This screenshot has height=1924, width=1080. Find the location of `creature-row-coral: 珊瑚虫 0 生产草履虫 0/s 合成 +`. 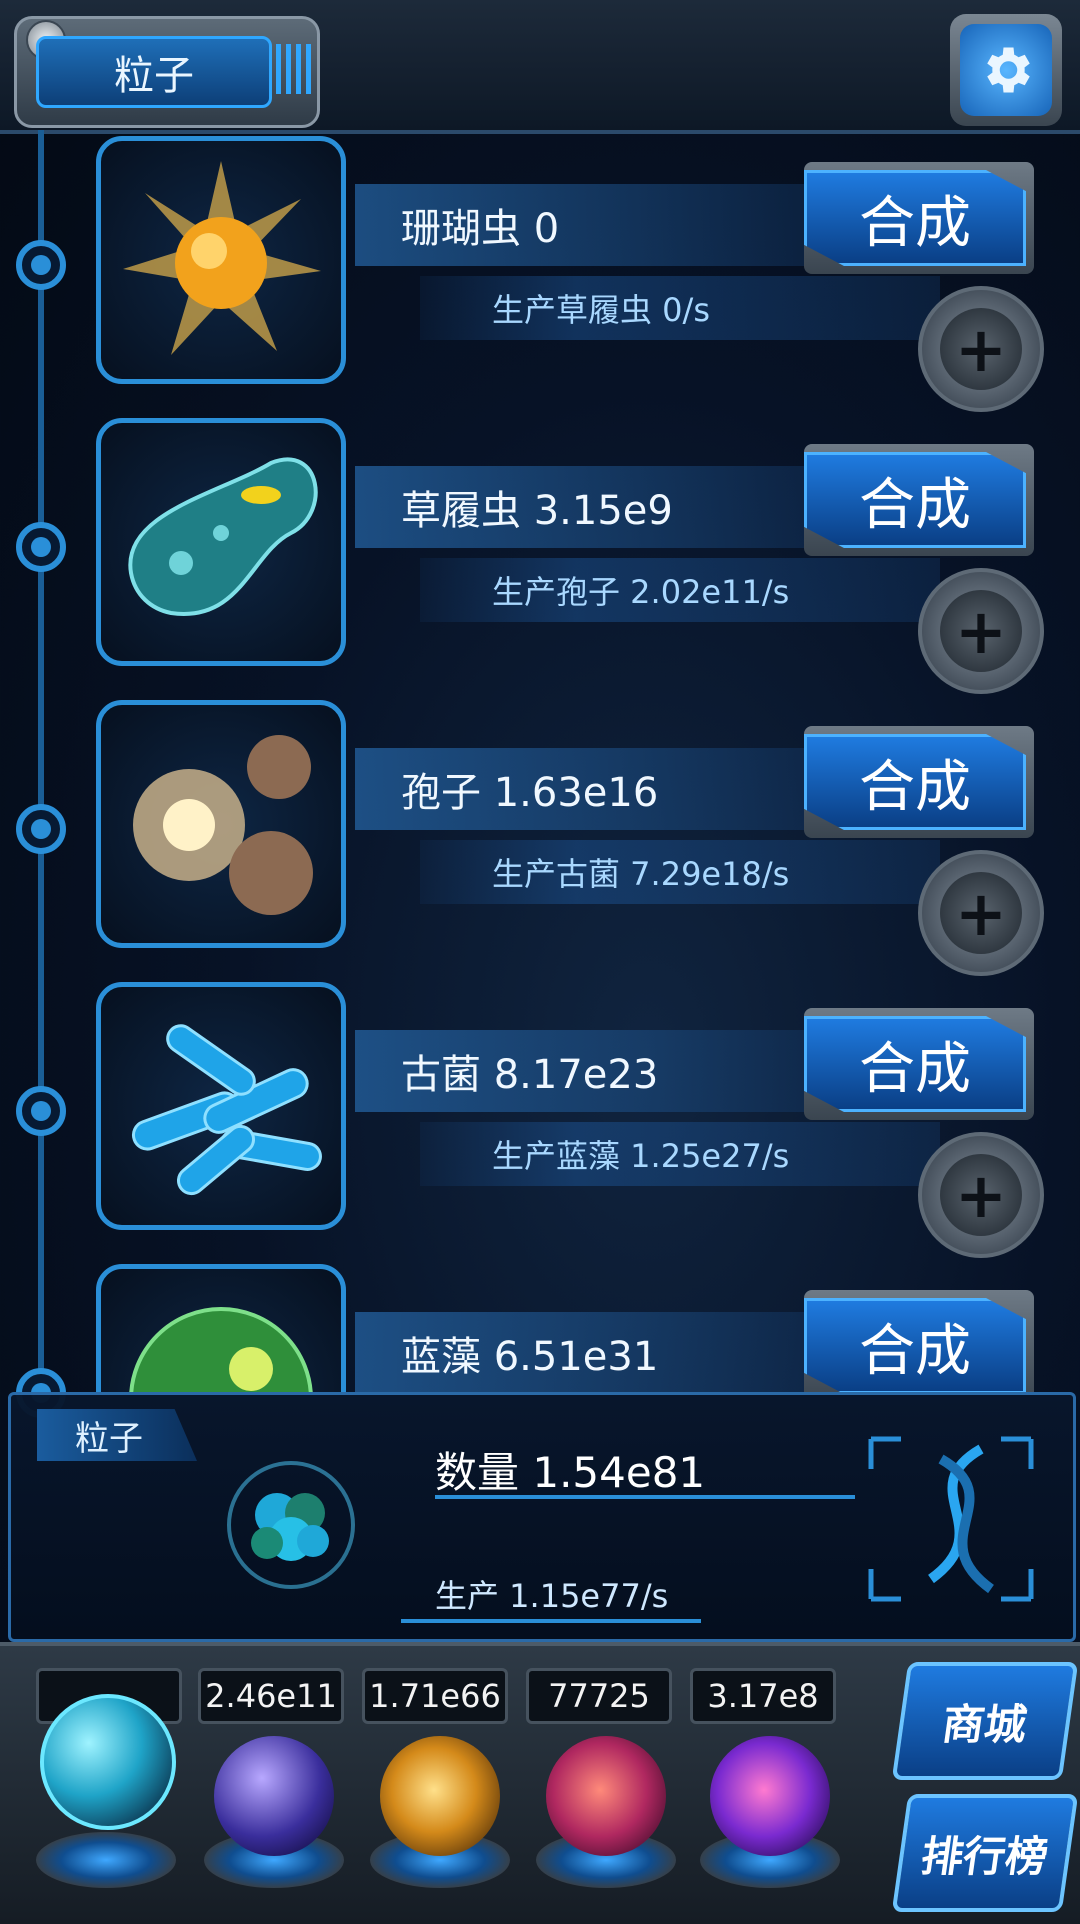

creature-row-coral: 珊瑚虫 0 生产草履虫 0/s 合成 + is located at coordinates (540, 277).